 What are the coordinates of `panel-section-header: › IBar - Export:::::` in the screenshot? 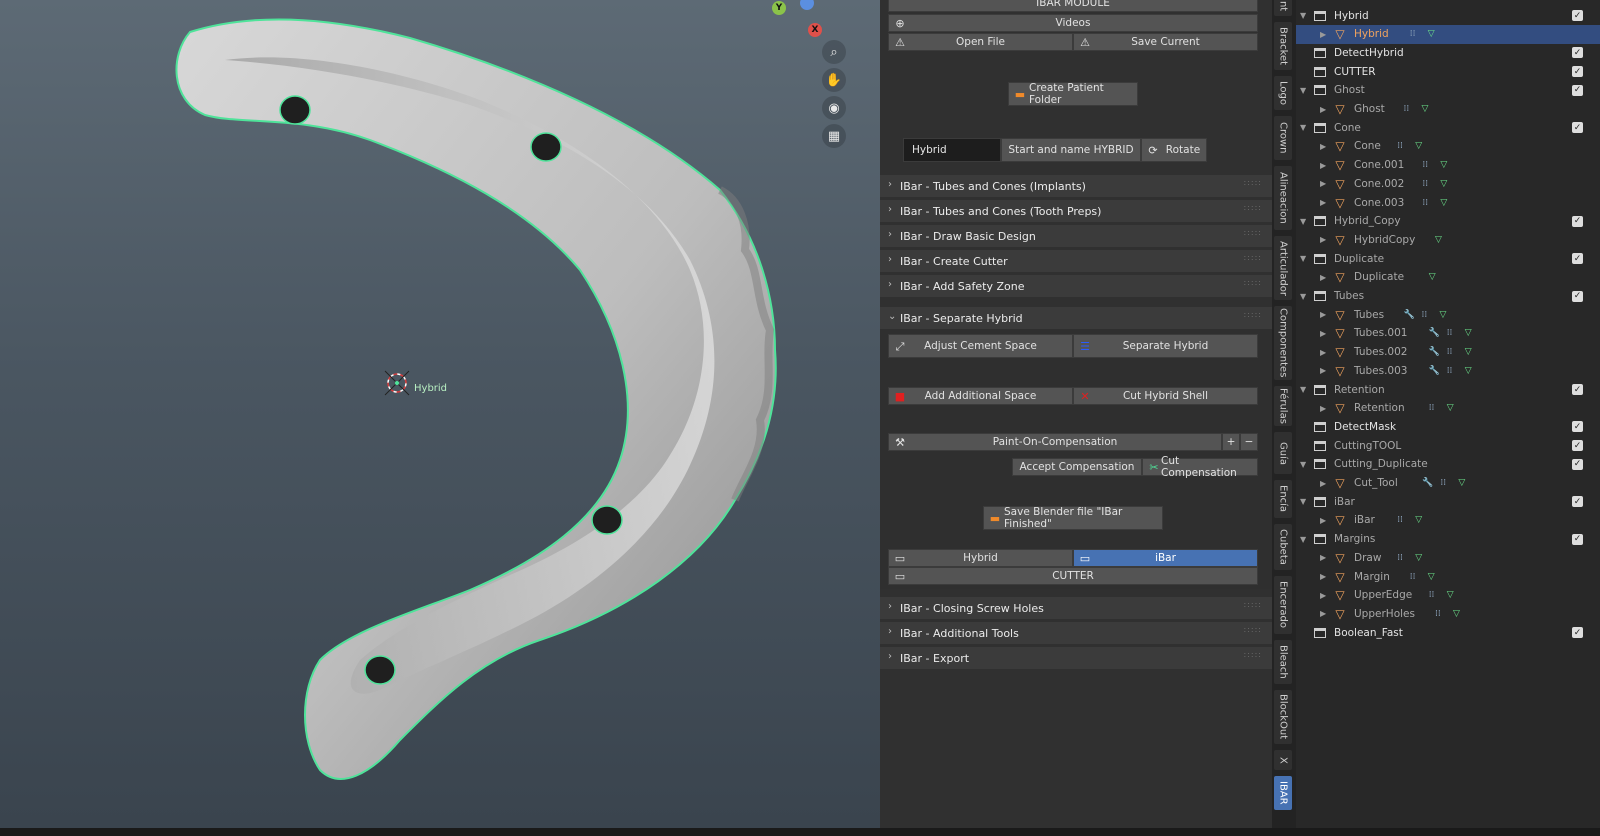 It's located at (1076, 658).